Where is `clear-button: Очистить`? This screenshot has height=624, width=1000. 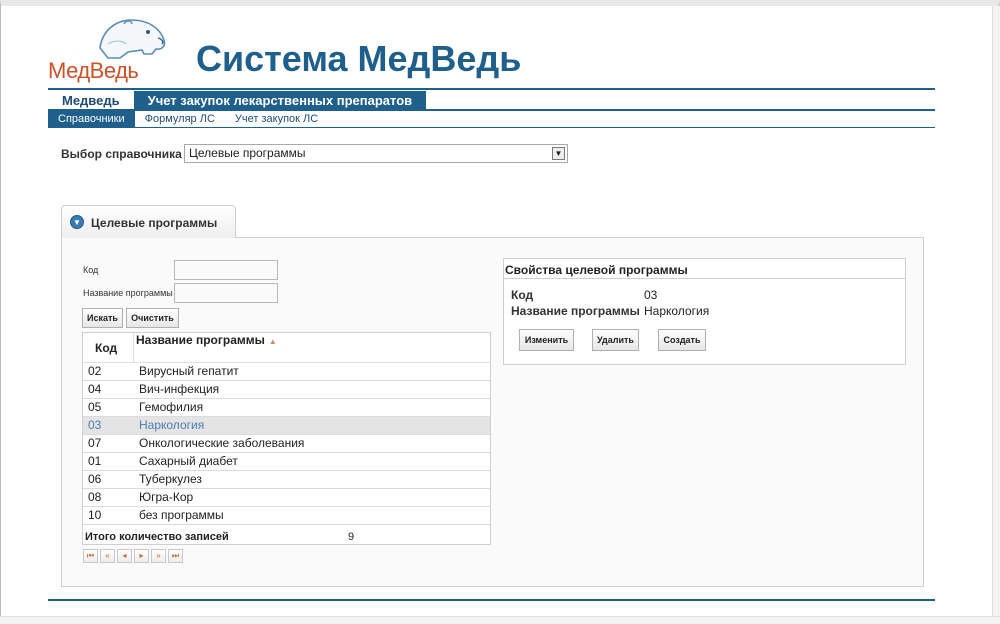
clear-button: Очистить is located at coordinates (152, 318).